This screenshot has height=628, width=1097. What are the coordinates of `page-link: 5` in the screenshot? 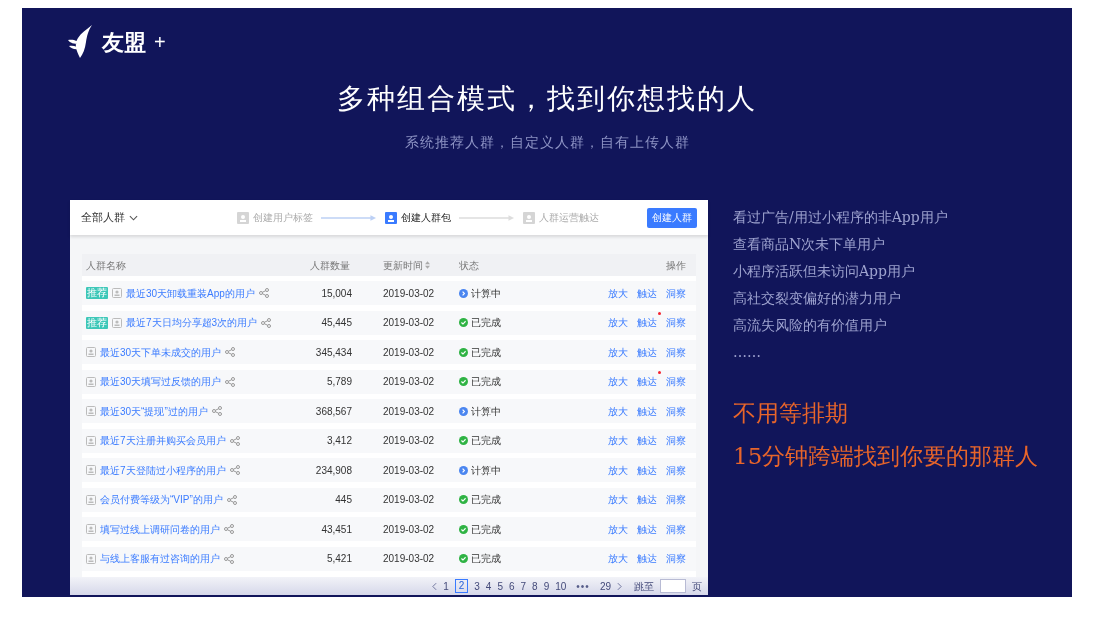 It's located at (500, 586).